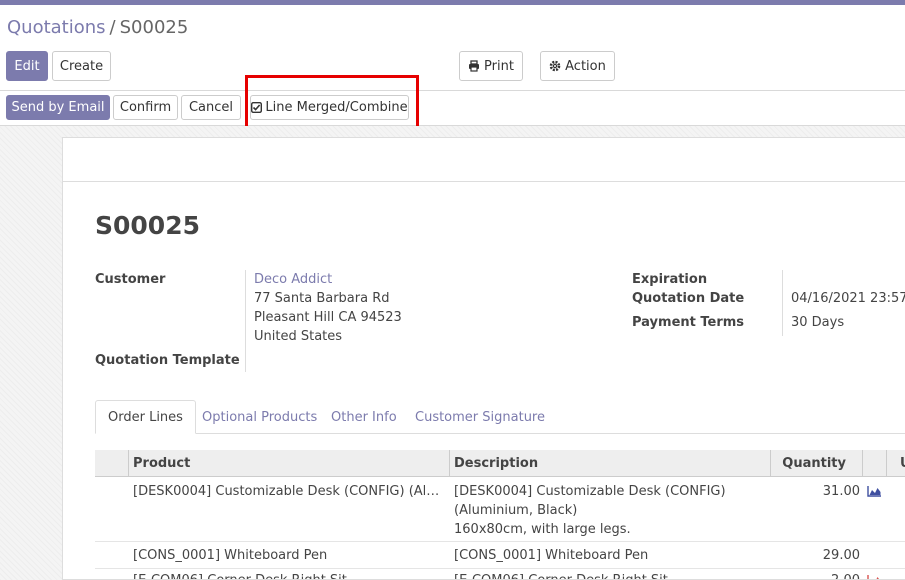  Describe the element at coordinates (161, 463) in the screenshot. I see `column-header-product: Product` at that location.